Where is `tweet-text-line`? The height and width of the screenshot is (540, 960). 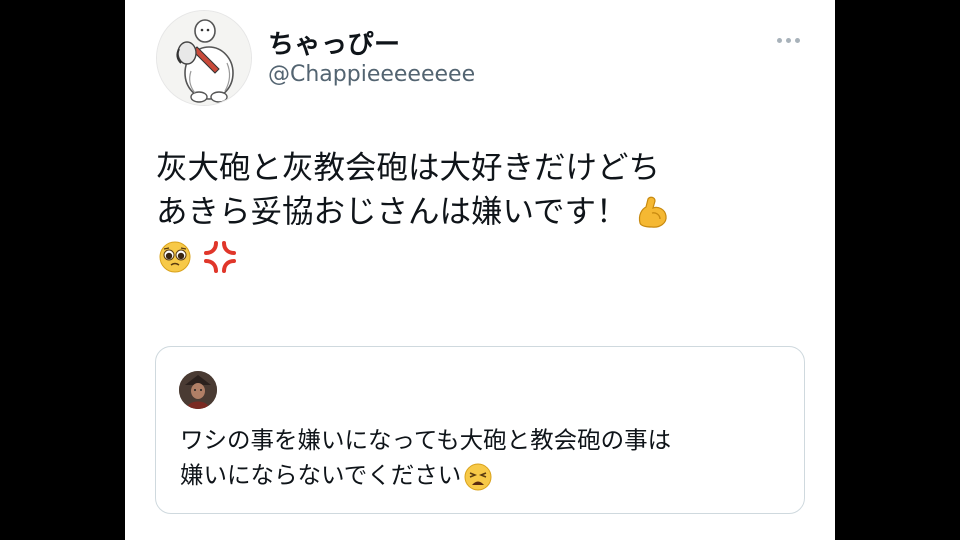
tweet-text-line is located at coordinates (486, 256).